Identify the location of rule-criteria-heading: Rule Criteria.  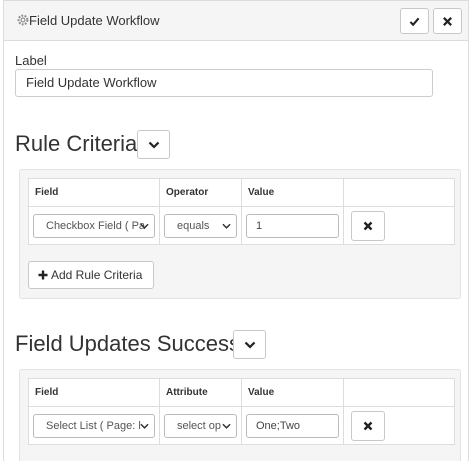
(76, 143).